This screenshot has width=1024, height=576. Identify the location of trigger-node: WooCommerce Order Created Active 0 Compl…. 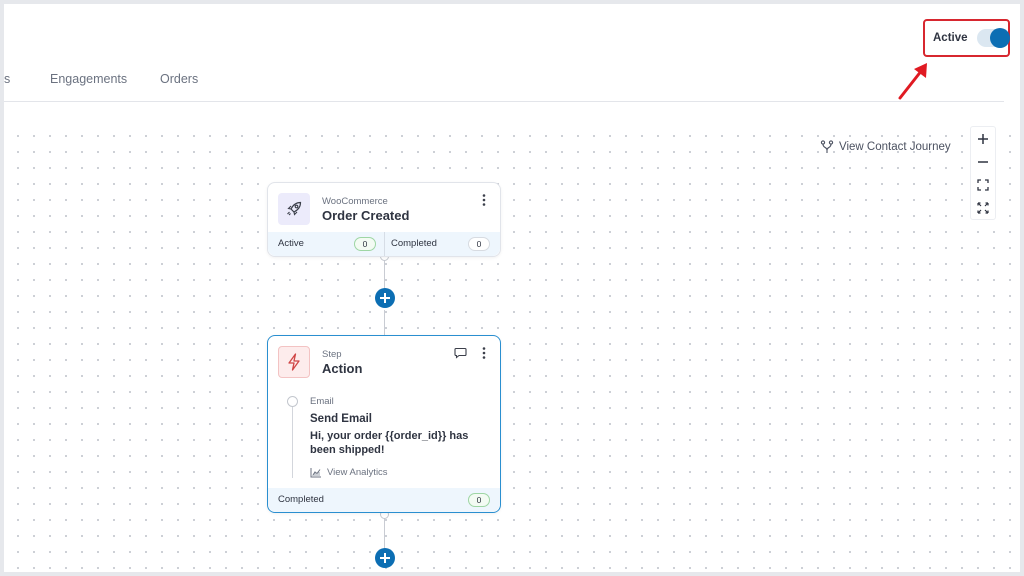
(384, 219).